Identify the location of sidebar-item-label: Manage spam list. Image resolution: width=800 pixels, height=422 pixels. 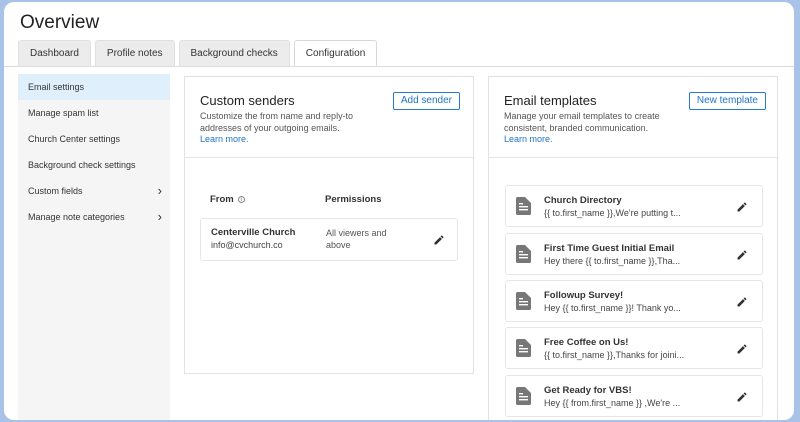
(63, 113).